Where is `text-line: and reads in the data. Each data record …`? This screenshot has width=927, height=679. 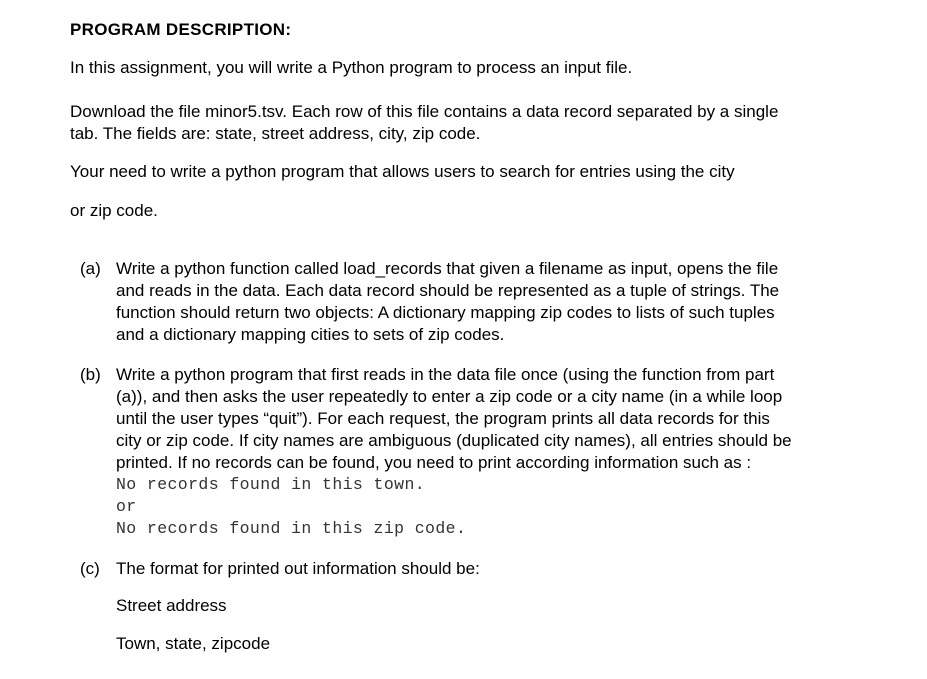 text-line: and reads in the data. Each data record … is located at coordinates (448, 290).